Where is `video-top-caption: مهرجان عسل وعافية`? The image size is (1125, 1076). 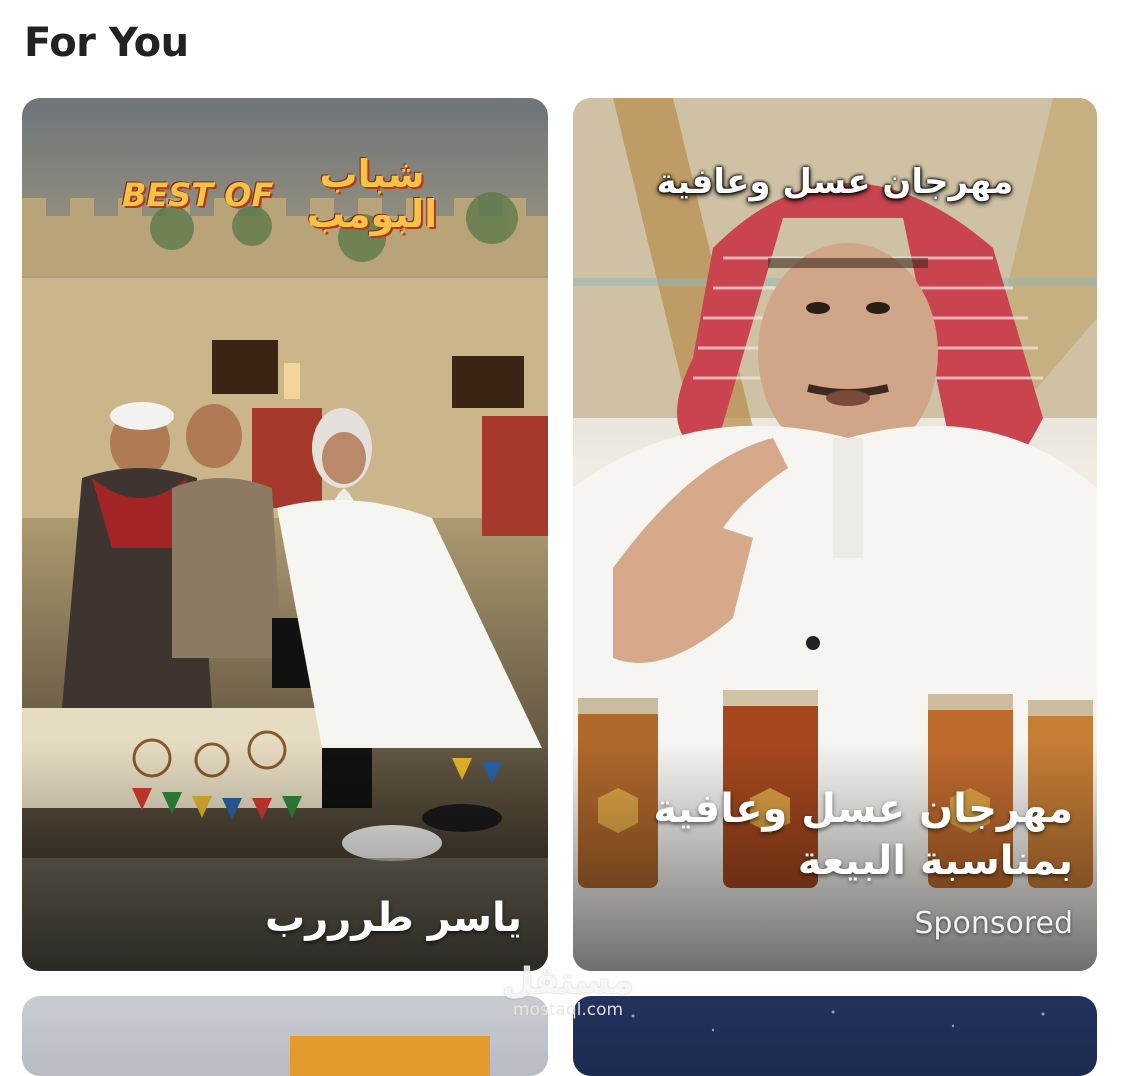 video-top-caption: مهرجان عسل وعافية is located at coordinates (835, 182).